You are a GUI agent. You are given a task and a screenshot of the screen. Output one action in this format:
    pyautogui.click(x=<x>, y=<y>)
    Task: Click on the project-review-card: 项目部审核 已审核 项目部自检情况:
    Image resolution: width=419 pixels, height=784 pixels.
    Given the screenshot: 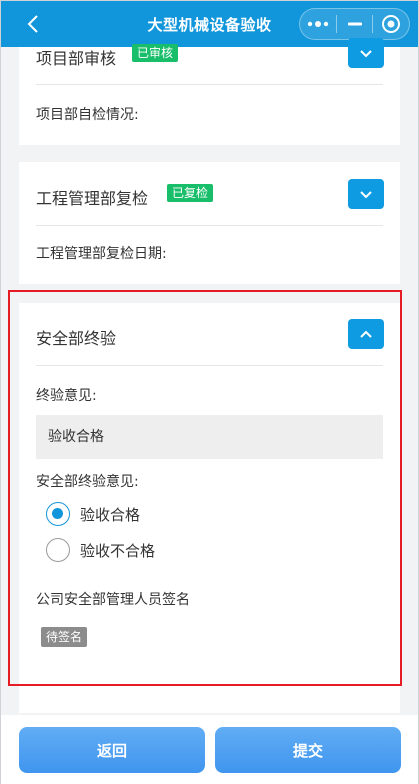 What is the action you would take?
    pyautogui.click(x=209, y=91)
    